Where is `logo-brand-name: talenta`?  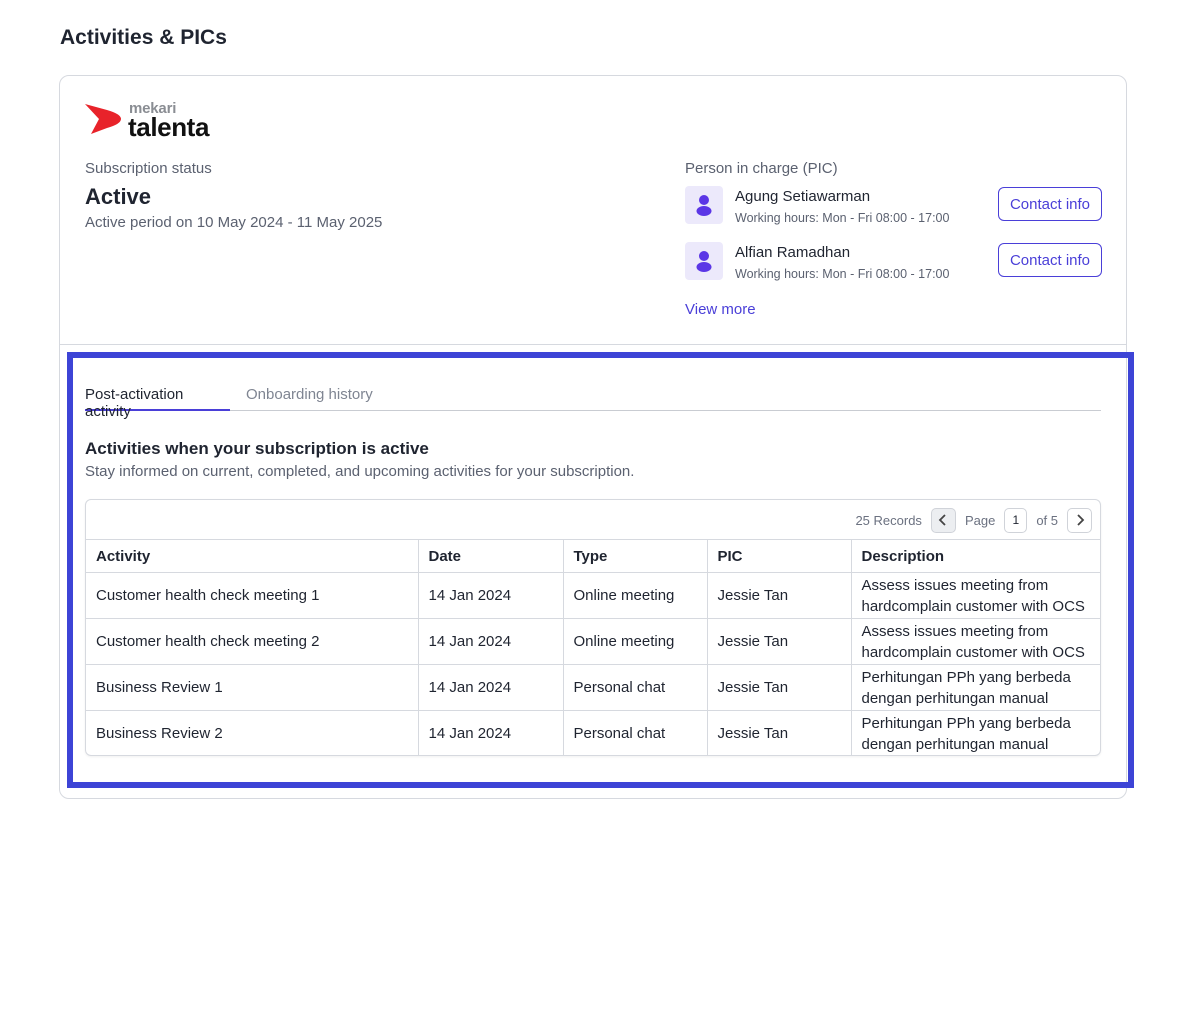 logo-brand-name: talenta is located at coordinates (169, 127).